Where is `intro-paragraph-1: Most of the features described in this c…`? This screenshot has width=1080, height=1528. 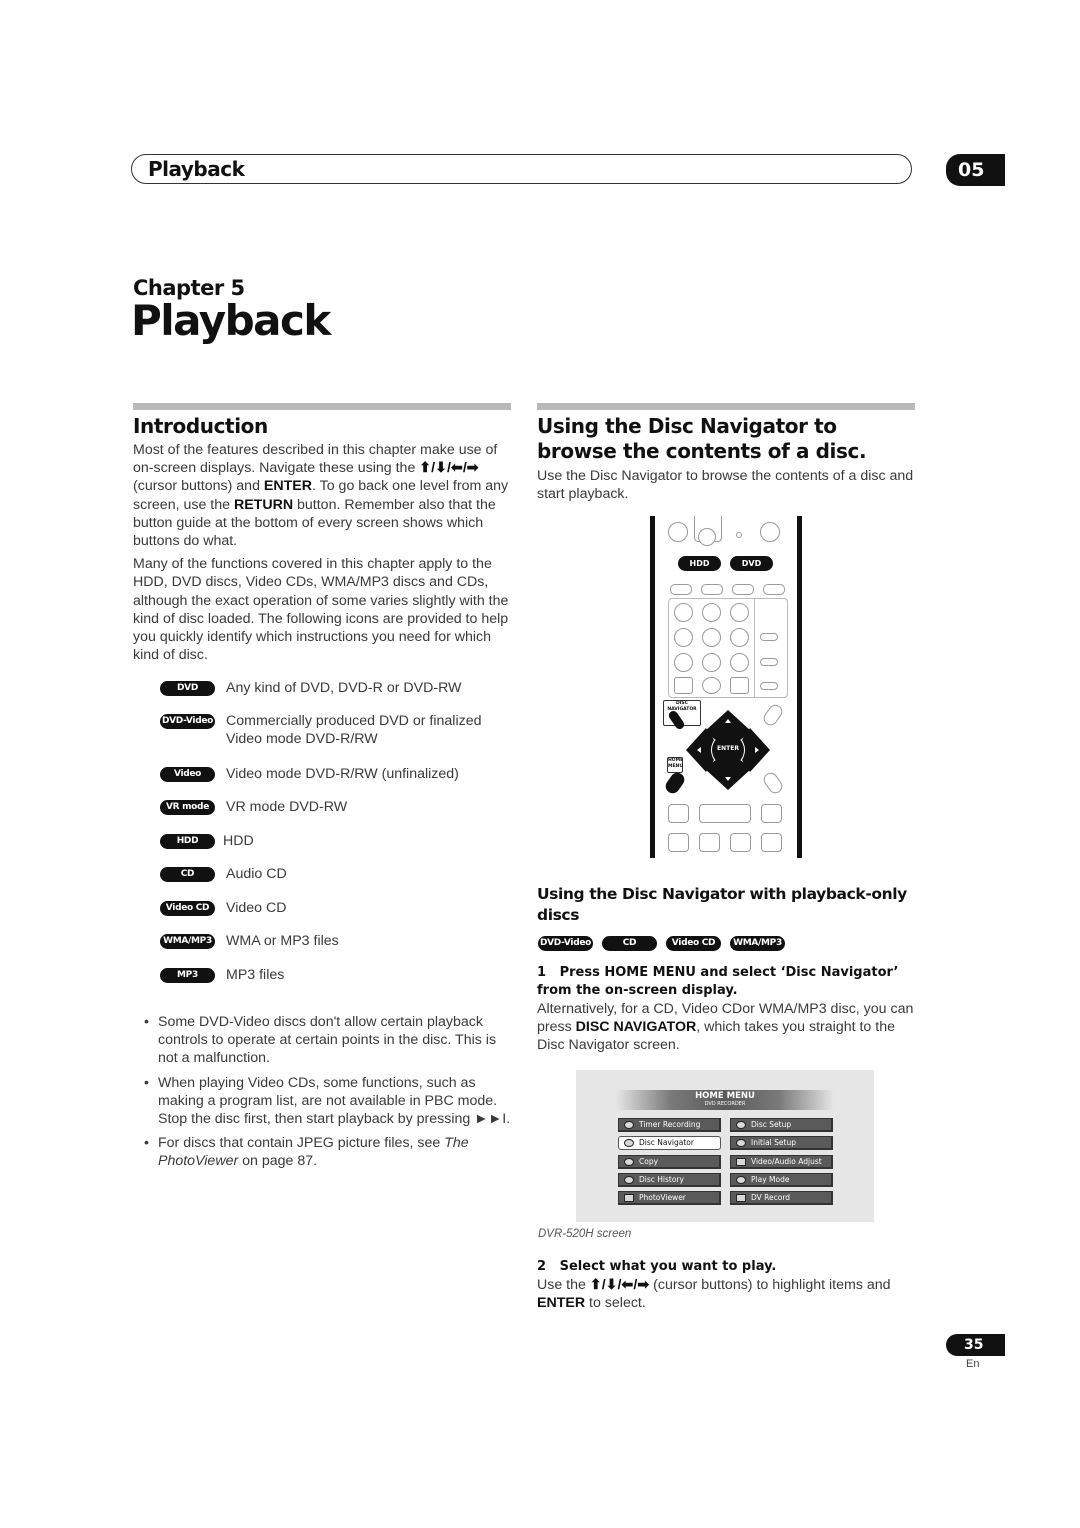
intro-paragraph-1: Most of the features described in this c… is located at coordinates (322, 495).